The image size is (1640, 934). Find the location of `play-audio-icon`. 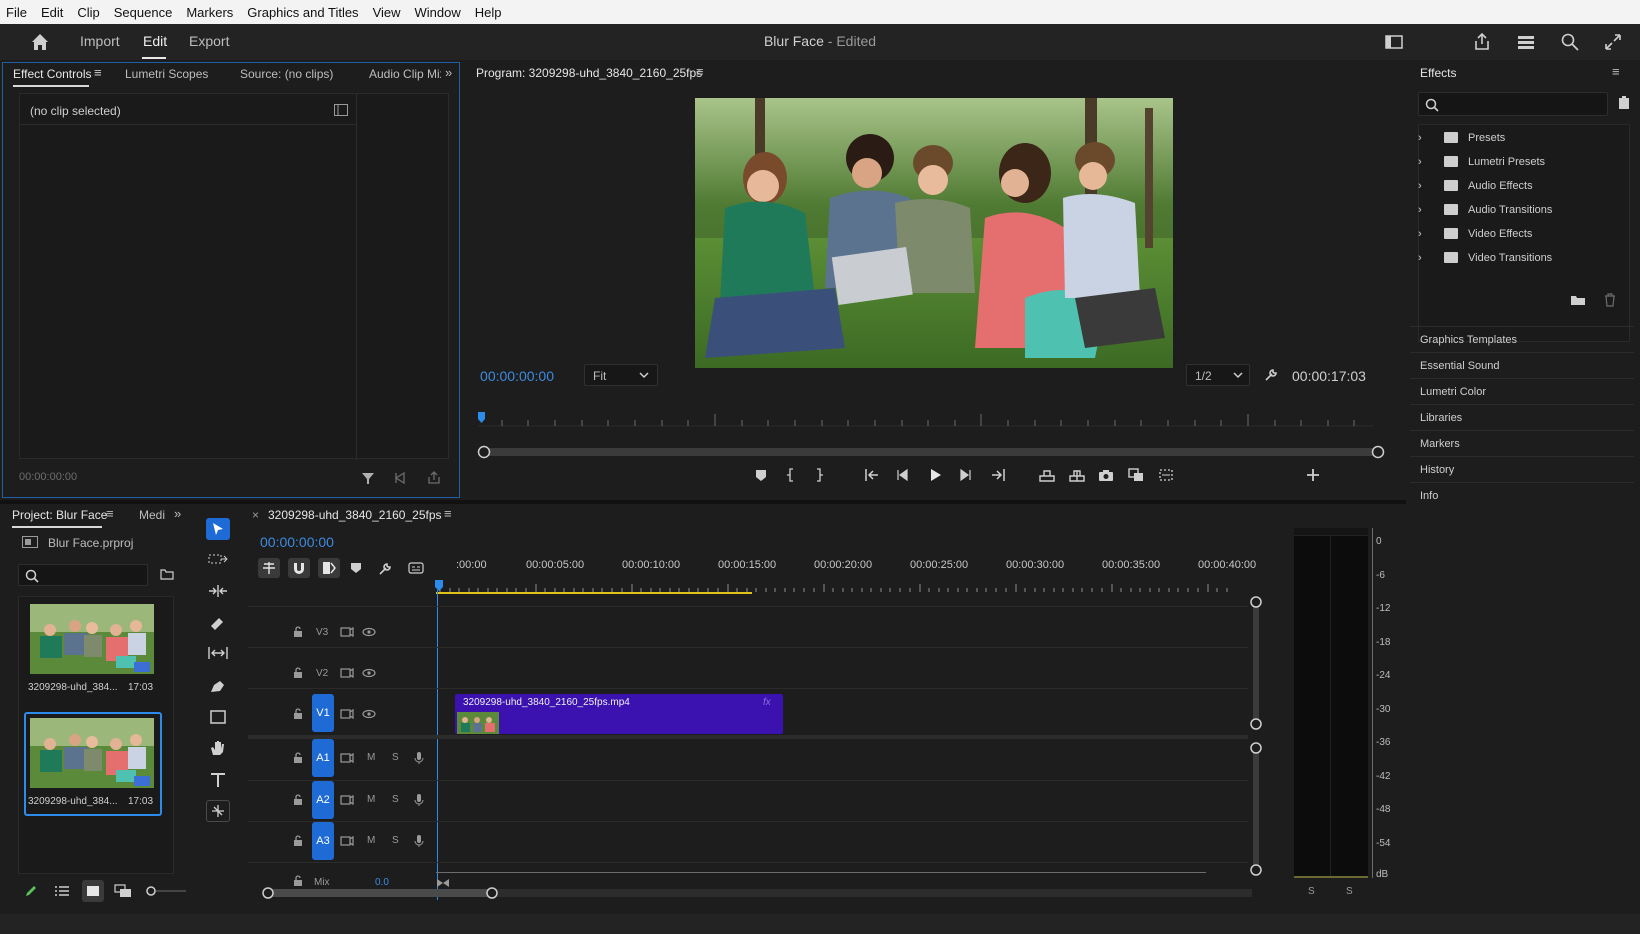

play-audio-icon is located at coordinates (400, 478).